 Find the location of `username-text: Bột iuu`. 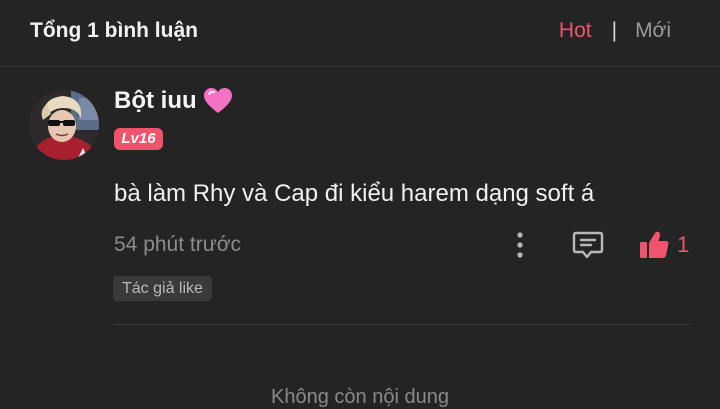

username-text: Bột iuu is located at coordinates (155, 100).